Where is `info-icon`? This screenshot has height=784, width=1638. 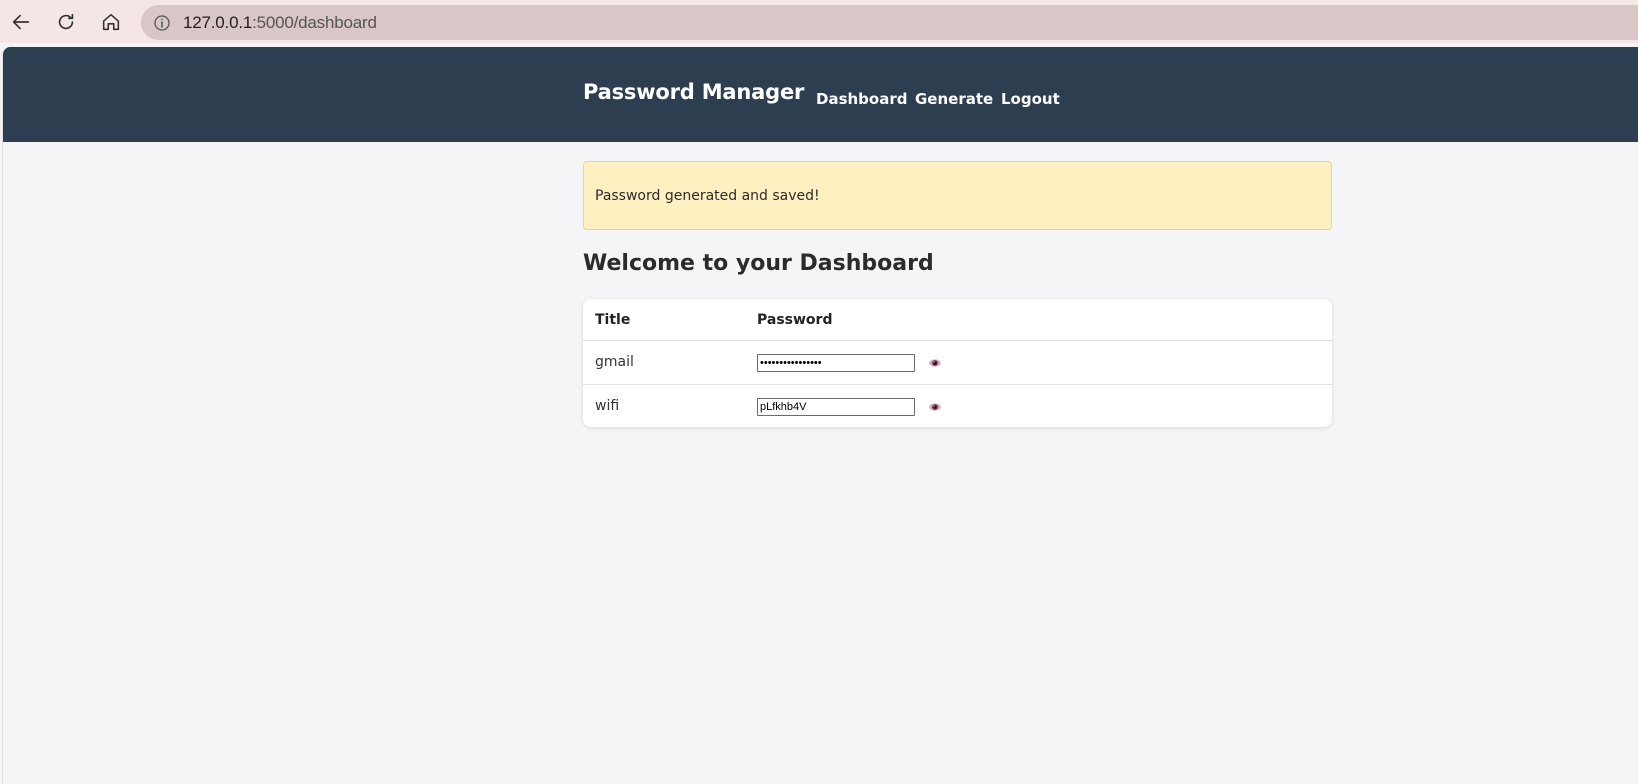 info-icon is located at coordinates (162, 23).